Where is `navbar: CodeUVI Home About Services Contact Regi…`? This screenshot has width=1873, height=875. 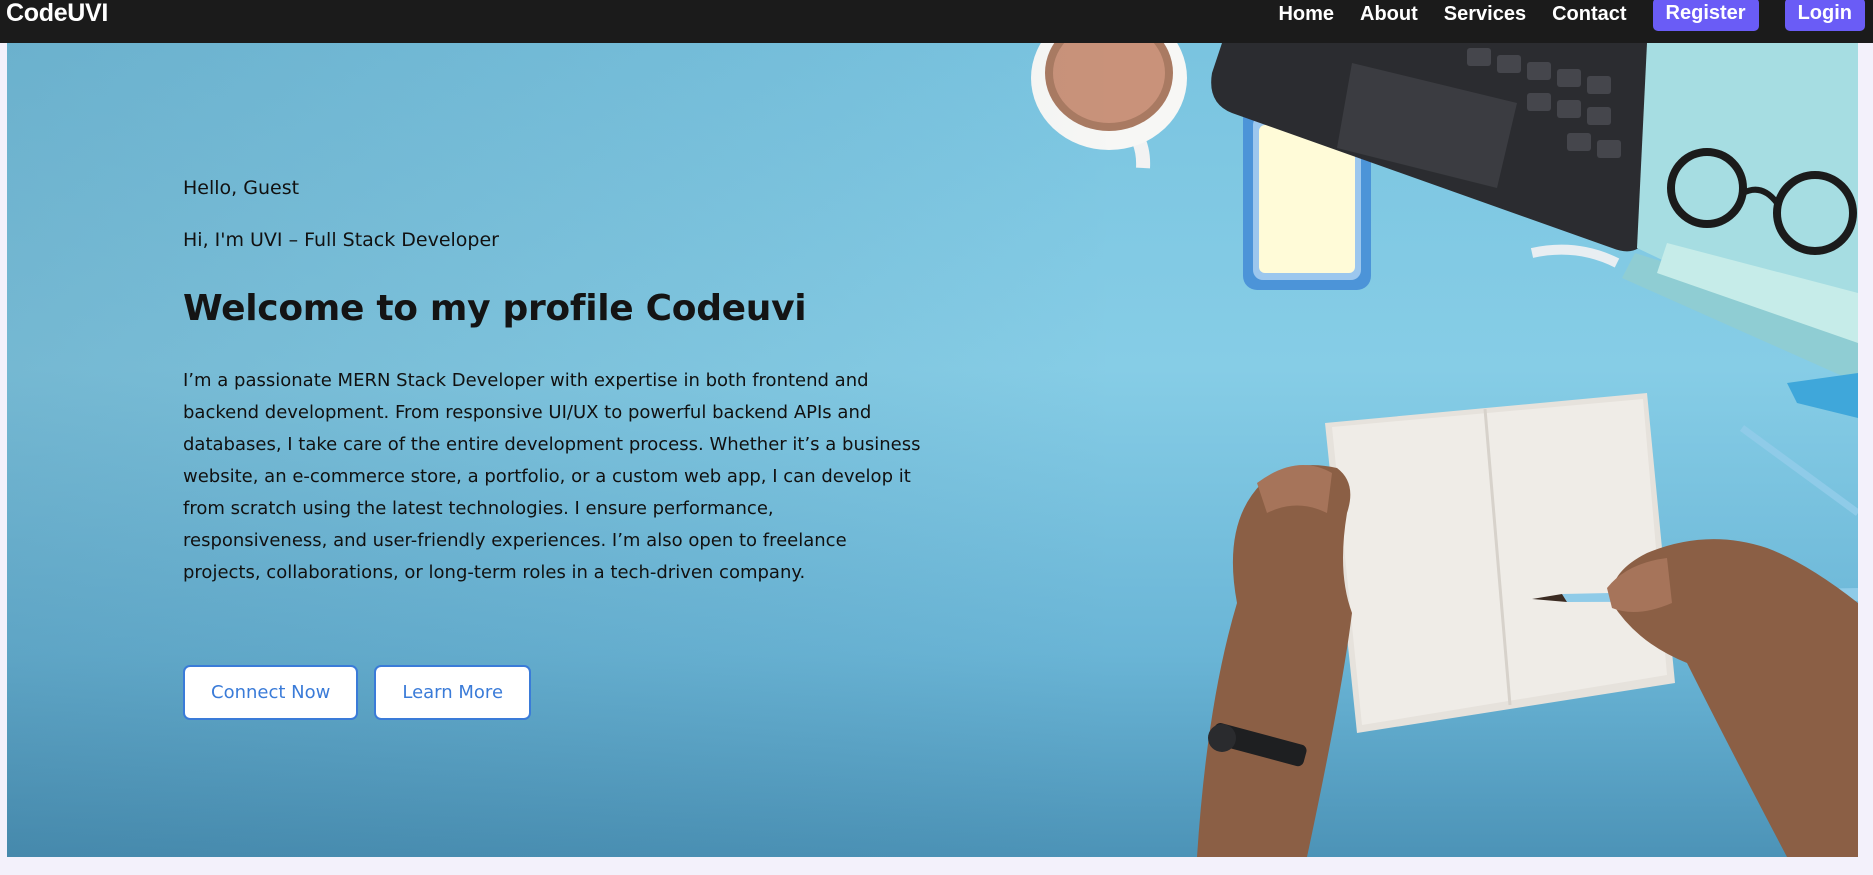
navbar: CodeUVI Home About Services Contact Regi… is located at coordinates (936, 21).